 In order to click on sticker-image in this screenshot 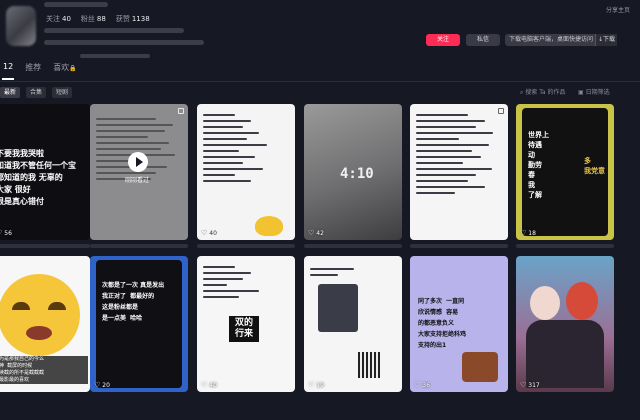, I will do `click(480, 367)`.